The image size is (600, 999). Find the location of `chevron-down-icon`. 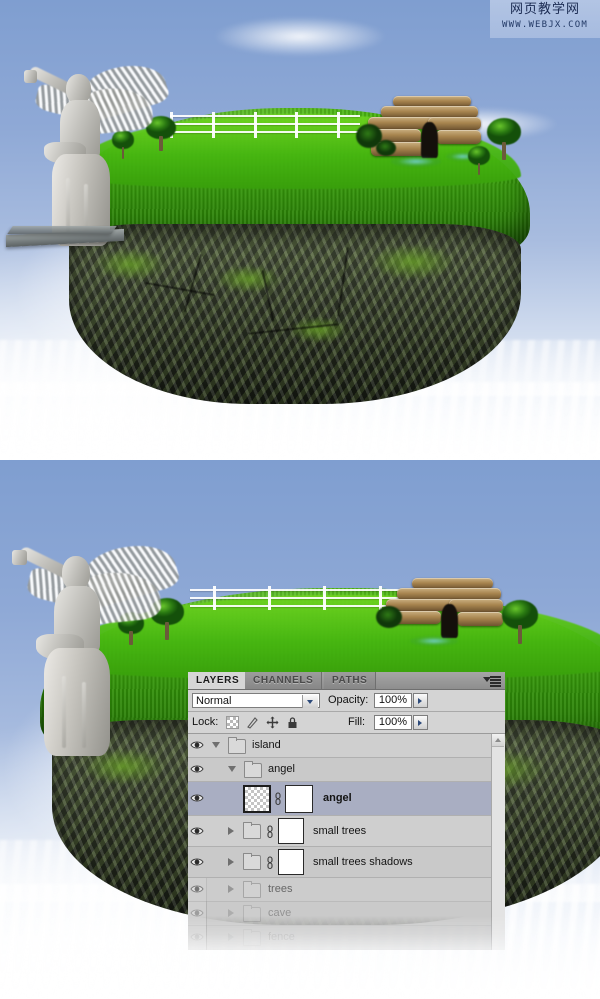

chevron-down-icon is located at coordinates (310, 701).